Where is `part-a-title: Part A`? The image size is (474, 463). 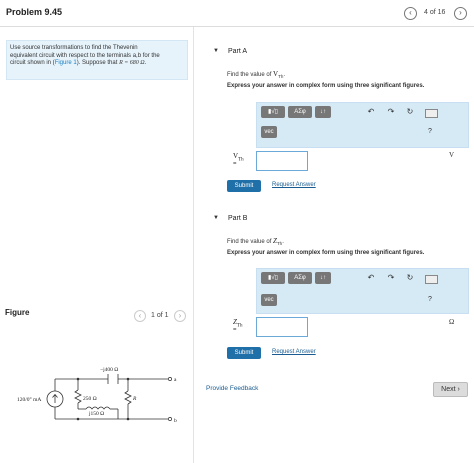
part-a-title: Part A is located at coordinates (238, 51).